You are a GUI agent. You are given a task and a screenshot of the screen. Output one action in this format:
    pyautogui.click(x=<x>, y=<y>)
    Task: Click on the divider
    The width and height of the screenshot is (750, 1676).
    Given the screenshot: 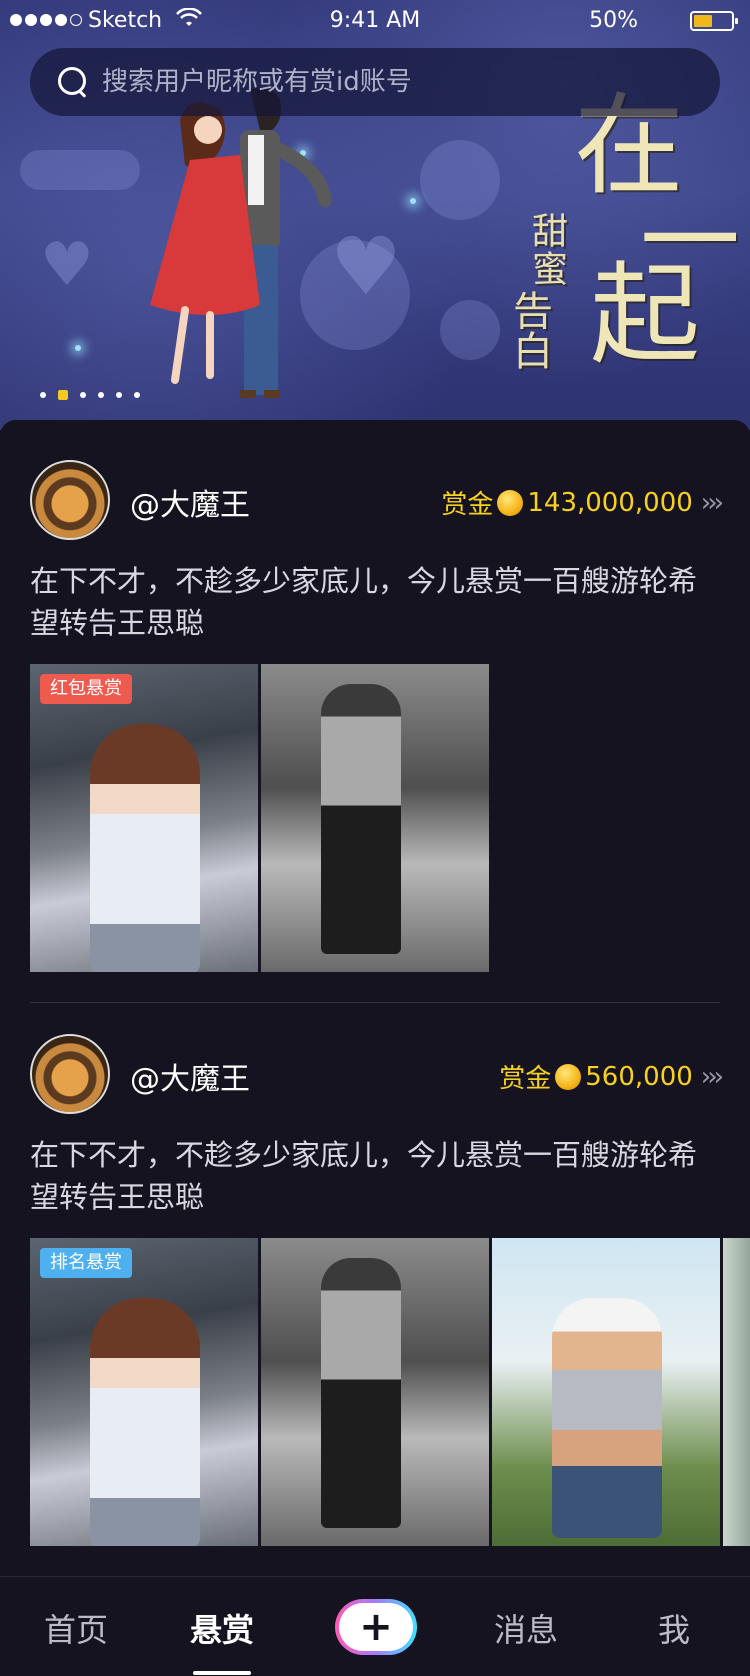 What is the action you would take?
    pyautogui.click(x=375, y=1002)
    